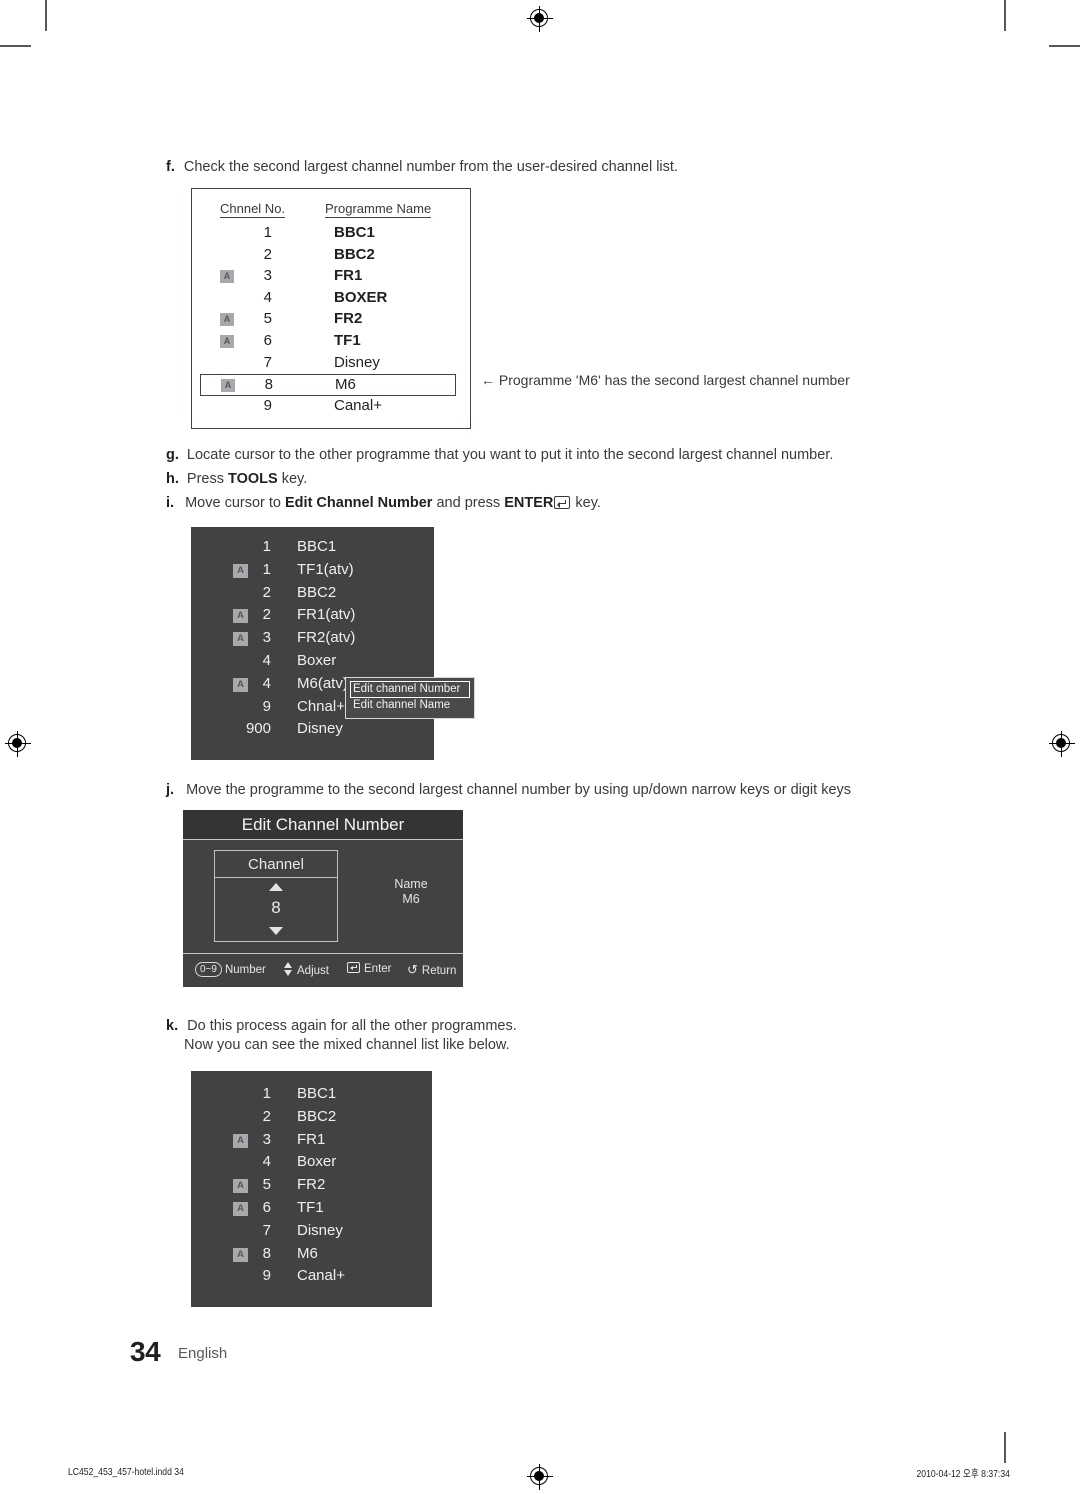 The height and width of the screenshot is (1494, 1080). What do you see at coordinates (317, 1116) in the screenshot?
I see `programme-name: BBC2` at bounding box center [317, 1116].